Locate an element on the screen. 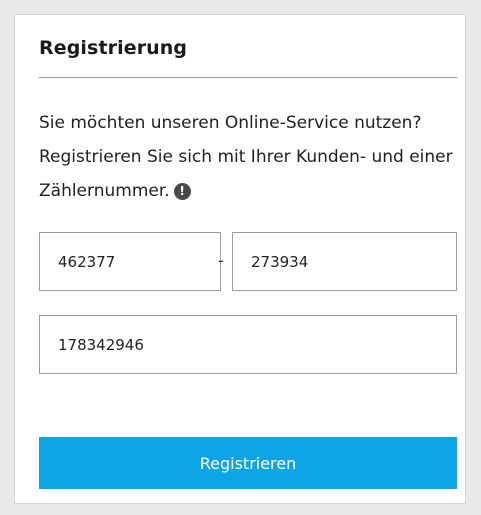 The height and width of the screenshot is (515, 481). kundennummer-input is located at coordinates (130, 261).